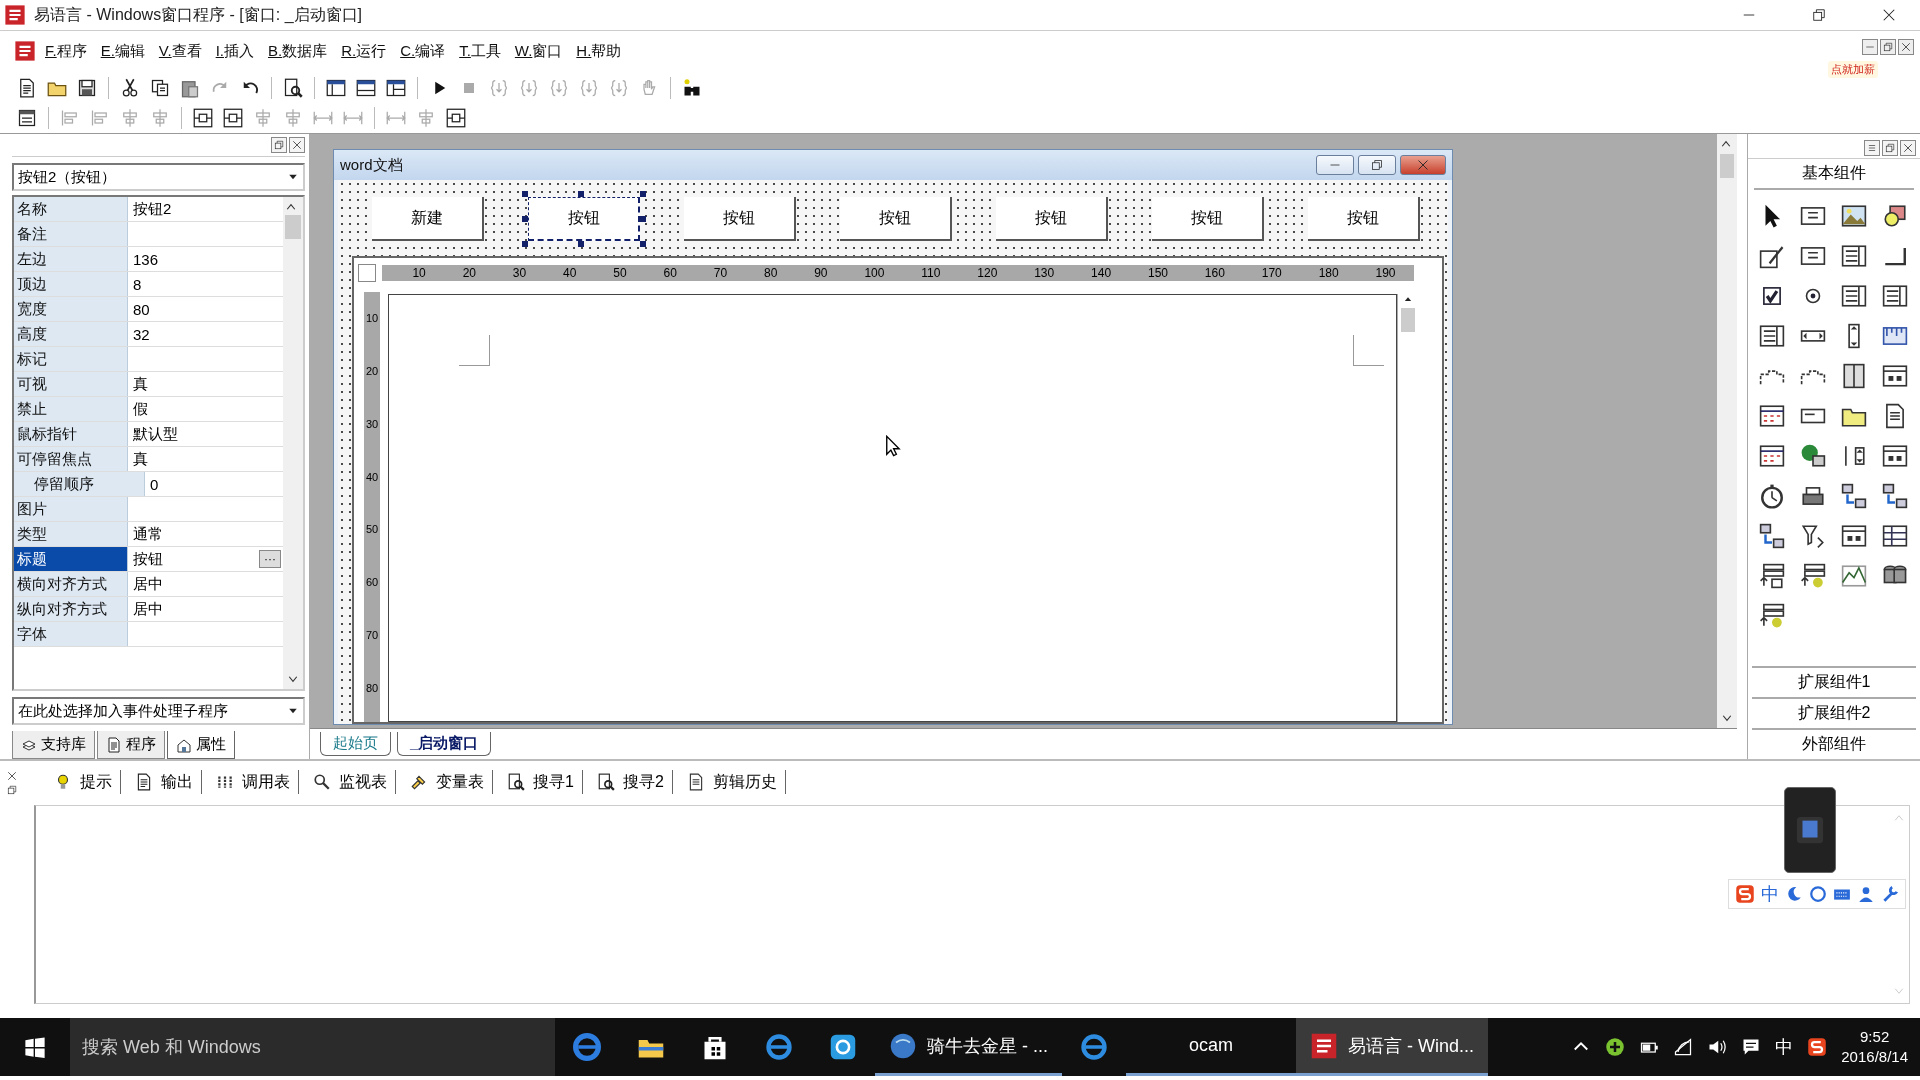 This screenshot has height=1080, width=1920. What do you see at coordinates (180, 51) in the screenshot?
I see `menu-item: V.查看` at bounding box center [180, 51].